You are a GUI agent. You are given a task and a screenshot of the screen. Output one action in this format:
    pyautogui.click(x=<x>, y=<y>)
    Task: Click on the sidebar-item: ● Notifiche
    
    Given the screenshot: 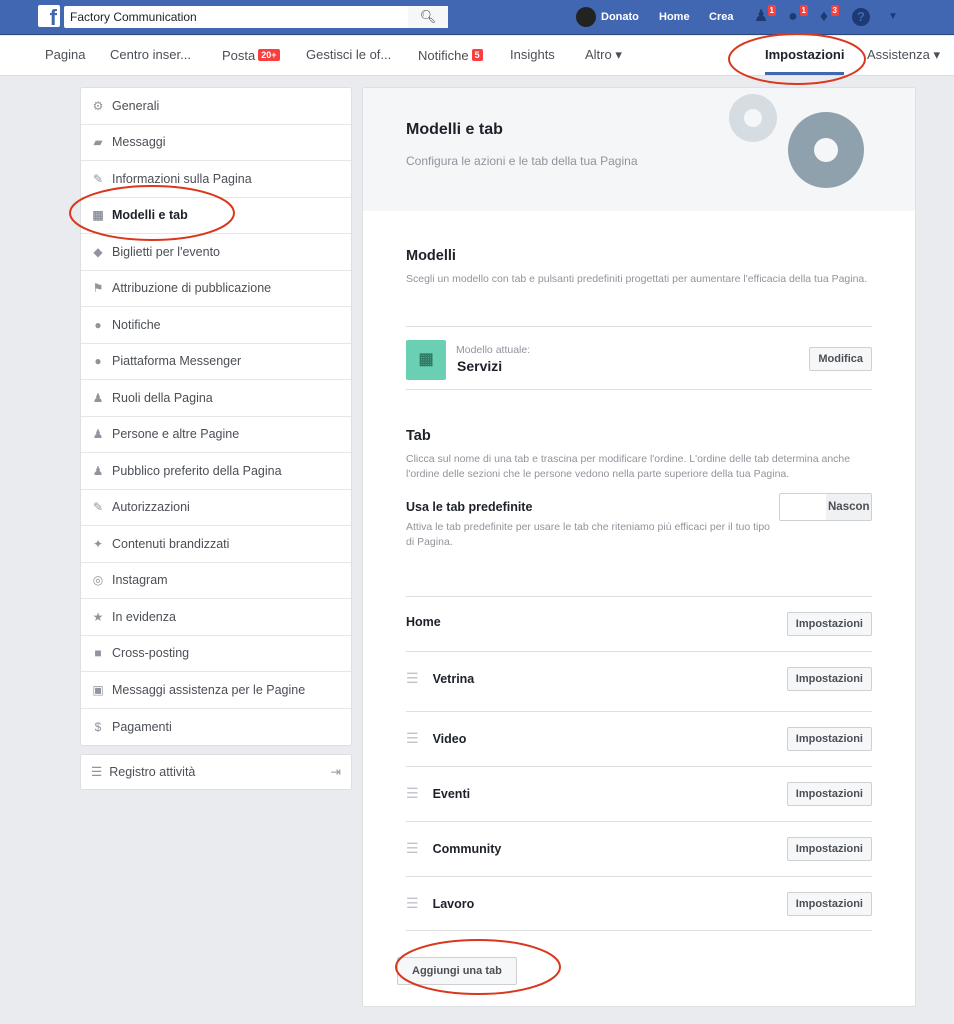 What is the action you would take?
    pyautogui.click(x=216, y=325)
    